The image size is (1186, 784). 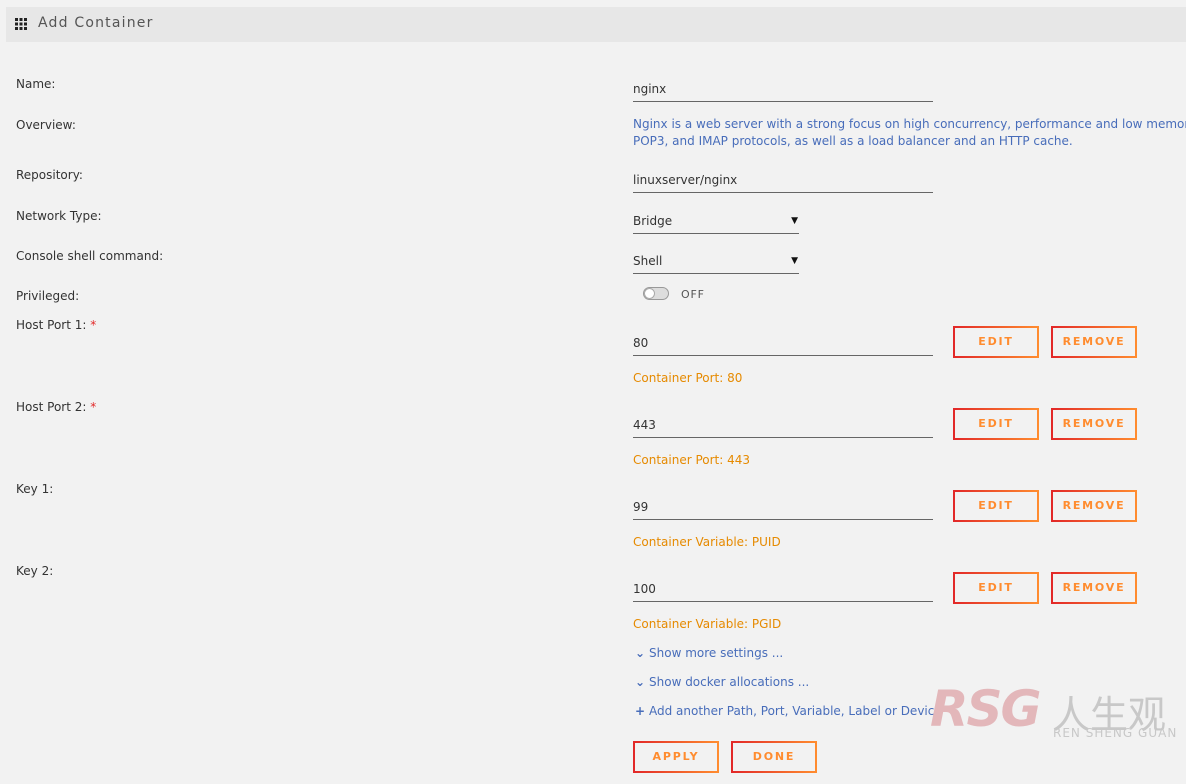 I want to click on key-2-input: 100, so click(x=783, y=592).